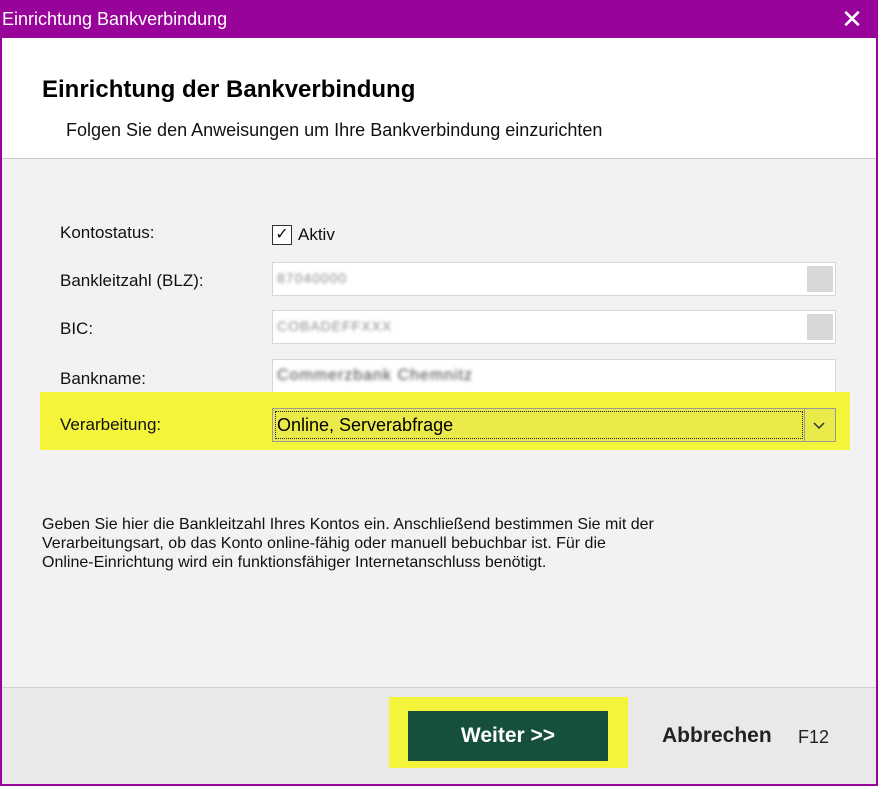  What do you see at coordinates (375, 375) in the screenshot?
I see `bankname-value: Commerzbank Chemnitz` at bounding box center [375, 375].